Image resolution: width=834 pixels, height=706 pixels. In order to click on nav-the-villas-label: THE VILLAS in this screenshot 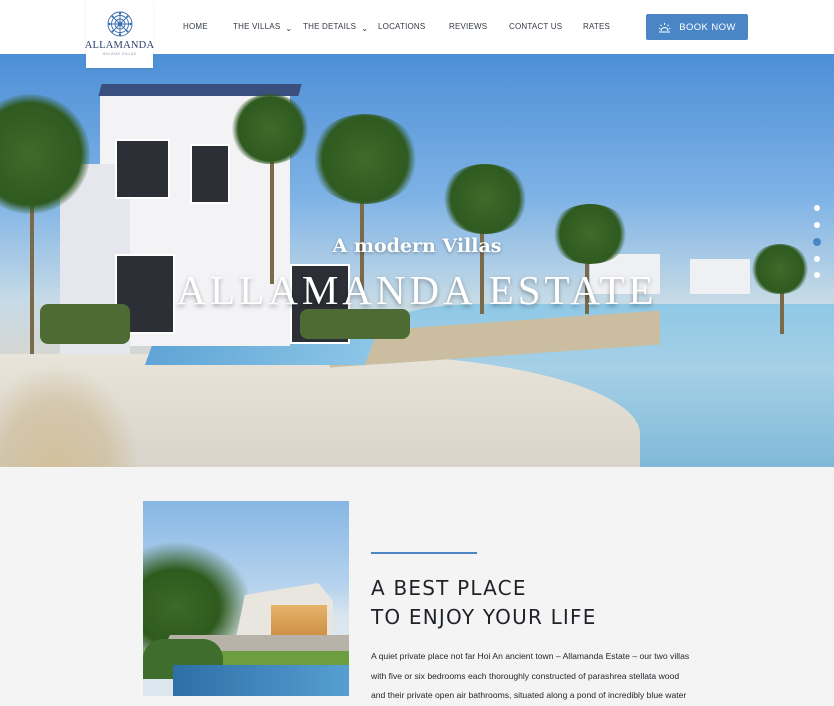, I will do `click(257, 26)`.